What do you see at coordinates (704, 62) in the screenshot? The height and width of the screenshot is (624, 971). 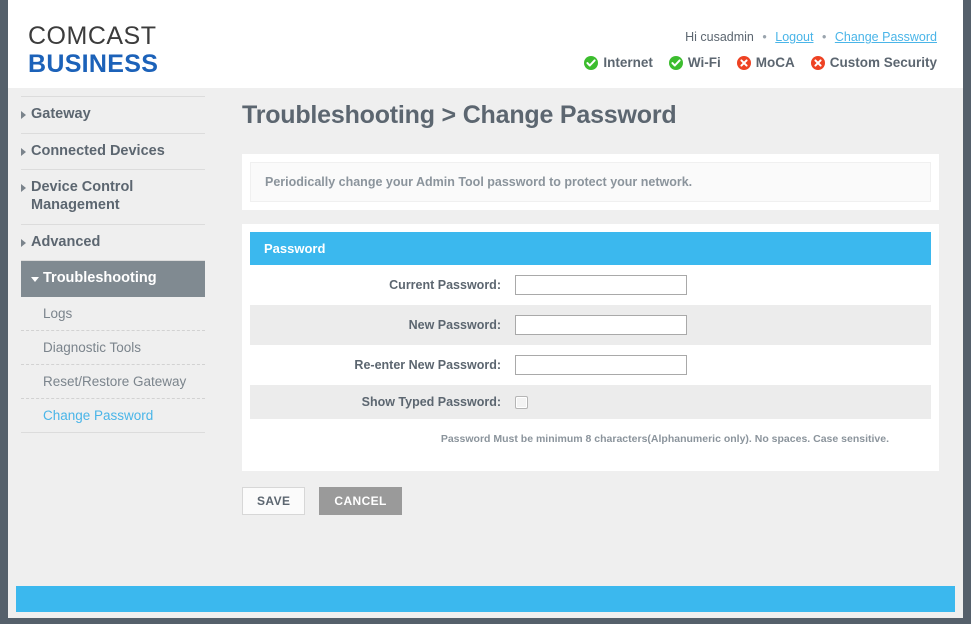 I see `status-label-wifi: Wi-Fi` at bounding box center [704, 62].